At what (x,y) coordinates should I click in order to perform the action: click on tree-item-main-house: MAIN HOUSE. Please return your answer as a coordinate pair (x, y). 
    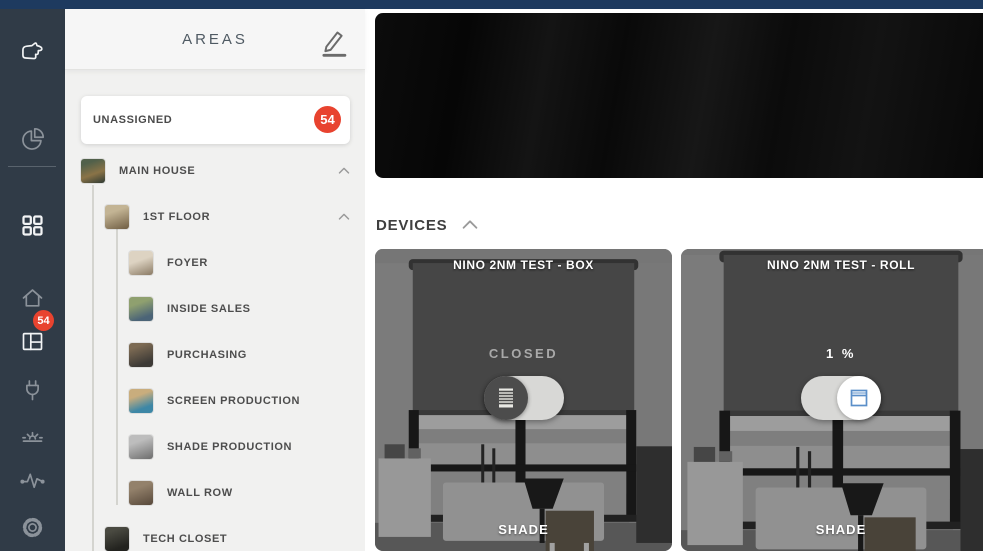
    Looking at the image, I should click on (215, 171).